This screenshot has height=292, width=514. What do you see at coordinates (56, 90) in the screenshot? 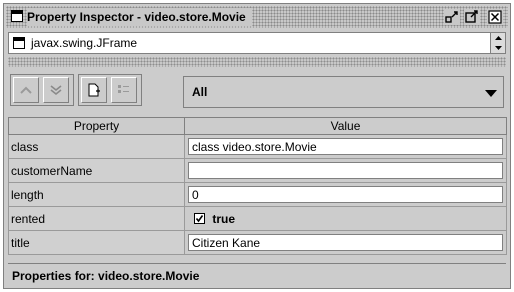
I see `move-down-icon` at bounding box center [56, 90].